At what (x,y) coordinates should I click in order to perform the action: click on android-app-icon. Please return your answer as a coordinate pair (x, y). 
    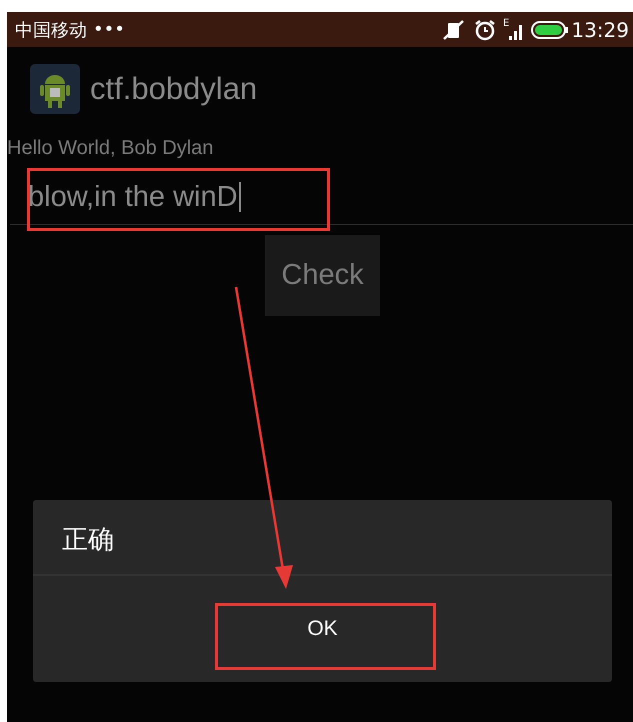
    Looking at the image, I should click on (55, 89).